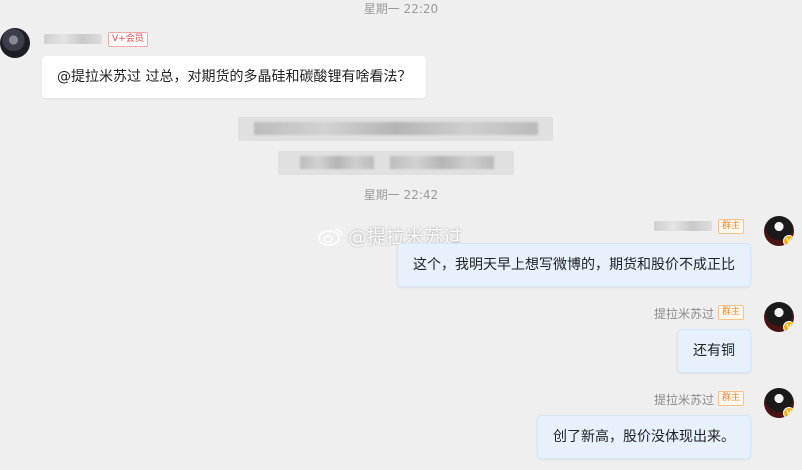 The width and height of the screenshot is (802, 470). What do you see at coordinates (234, 77) in the screenshot?
I see `message-bubble: @提拉米苏过 过总，对期货的多晶硅和碳酸锂有啥看法？` at bounding box center [234, 77].